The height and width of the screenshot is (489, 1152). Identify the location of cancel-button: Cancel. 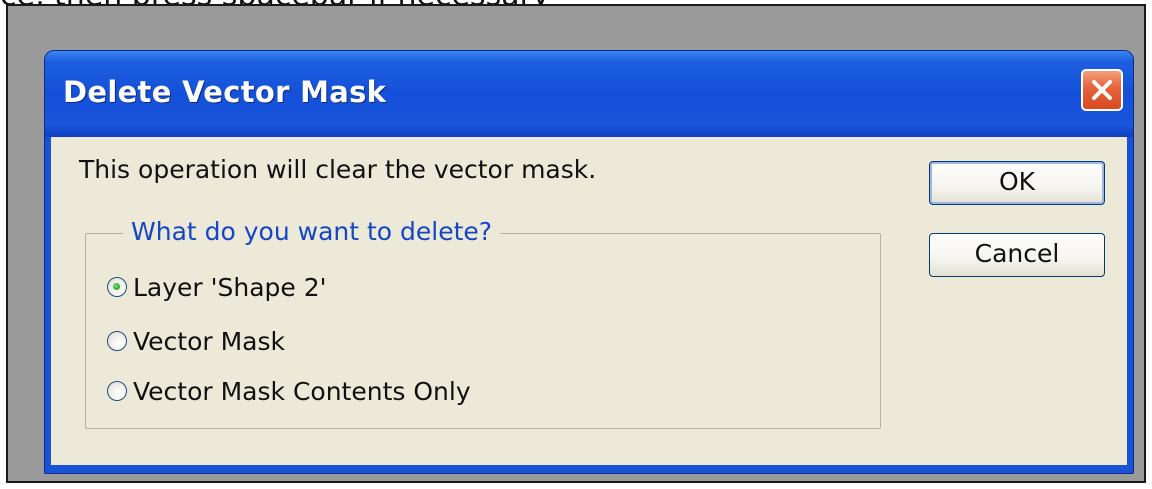
(1017, 255).